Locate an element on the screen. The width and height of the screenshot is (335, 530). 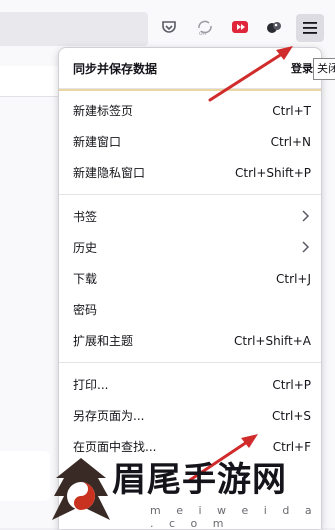
menu-item-label: 下载 is located at coordinates (85, 279).